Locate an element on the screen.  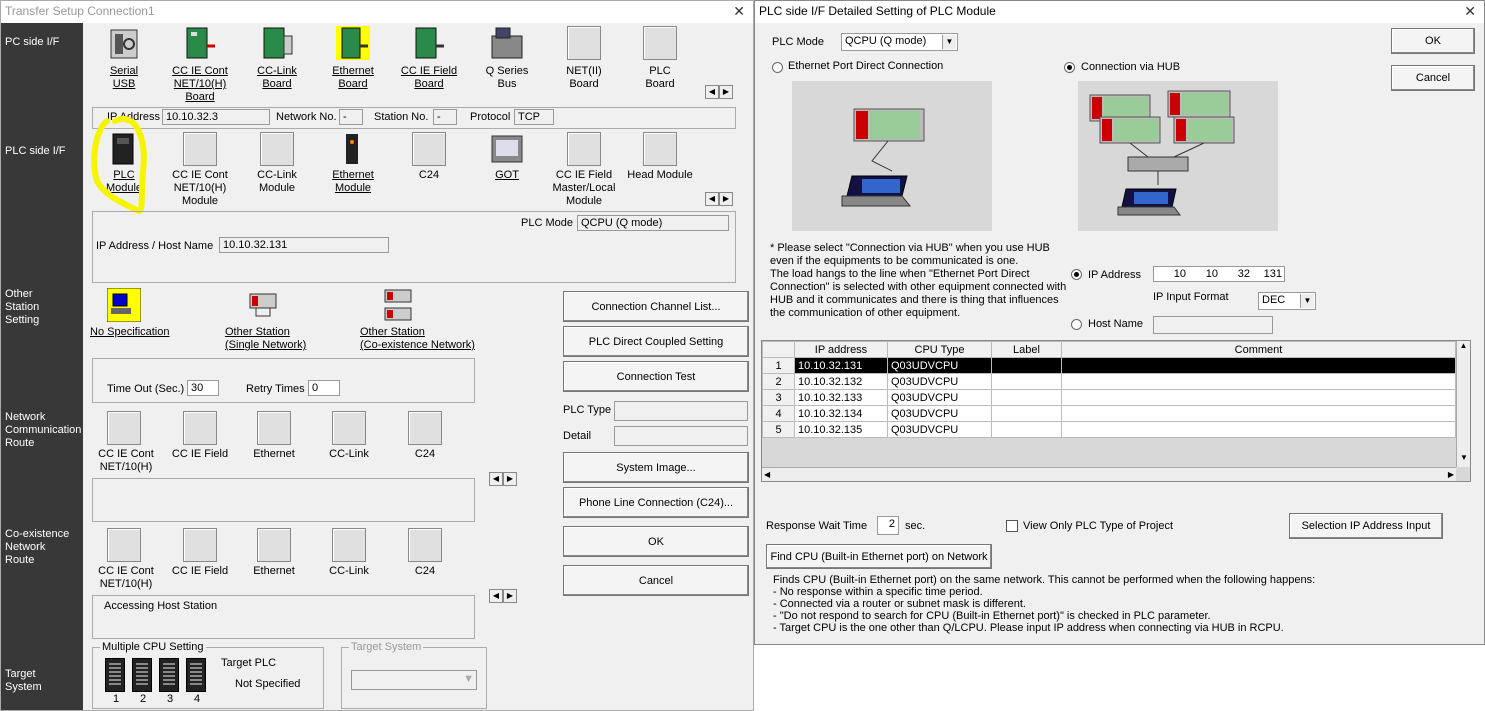
view-only-checkbox is located at coordinates (1012, 526).